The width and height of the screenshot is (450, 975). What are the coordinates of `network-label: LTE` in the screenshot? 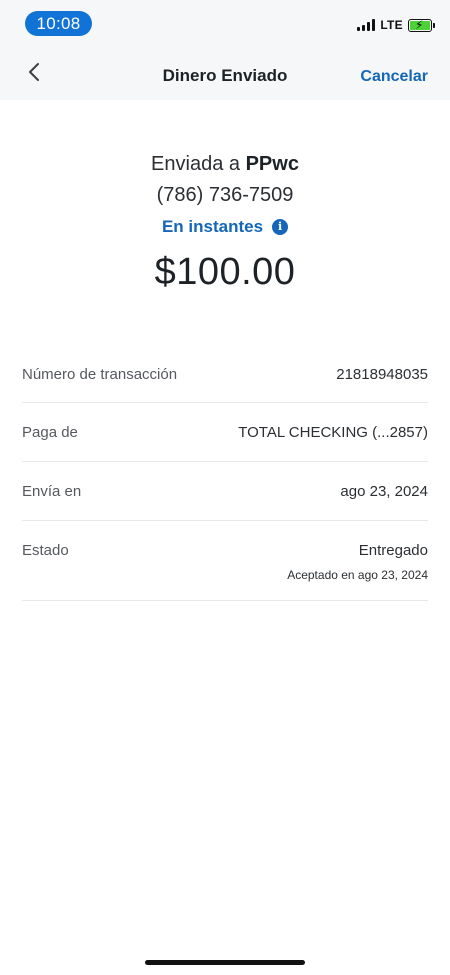 It's located at (391, 25).